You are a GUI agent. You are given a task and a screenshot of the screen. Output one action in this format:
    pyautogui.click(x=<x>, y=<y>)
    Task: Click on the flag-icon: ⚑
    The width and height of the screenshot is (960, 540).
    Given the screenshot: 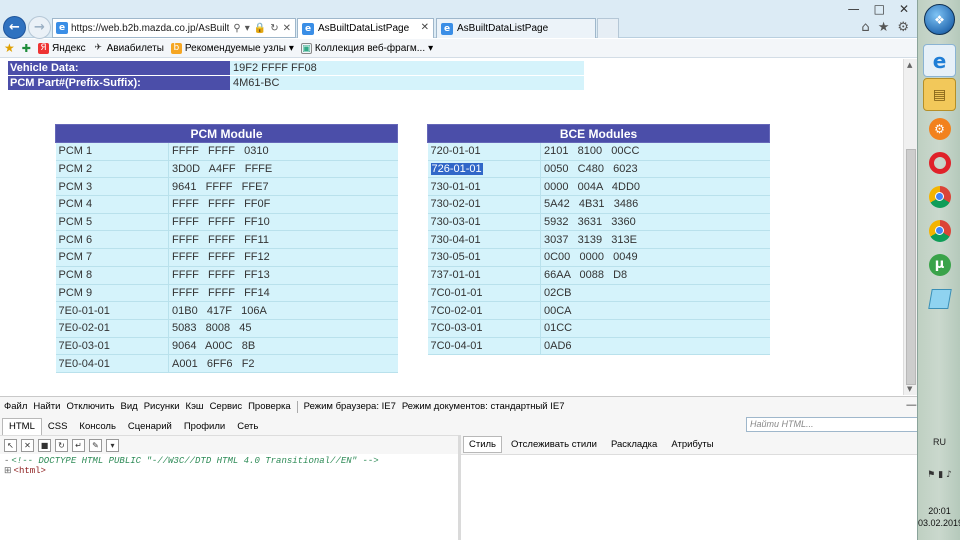 What is the action you would take?
    pyautogui.click(x=931, y=475)
    